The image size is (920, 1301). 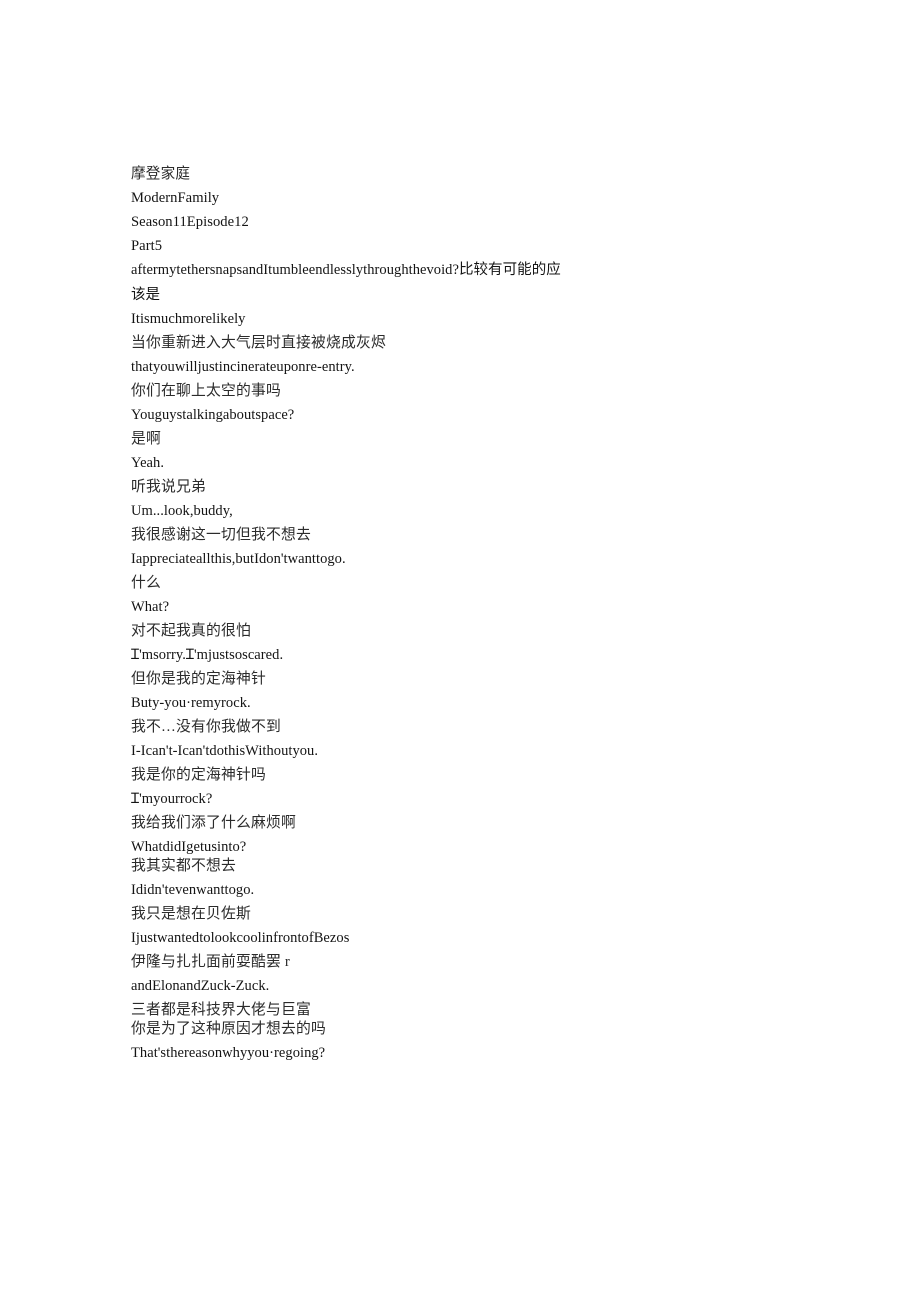 I want to click on subtitle-line: Um...look,buddy,, so click(x=182, y=511).